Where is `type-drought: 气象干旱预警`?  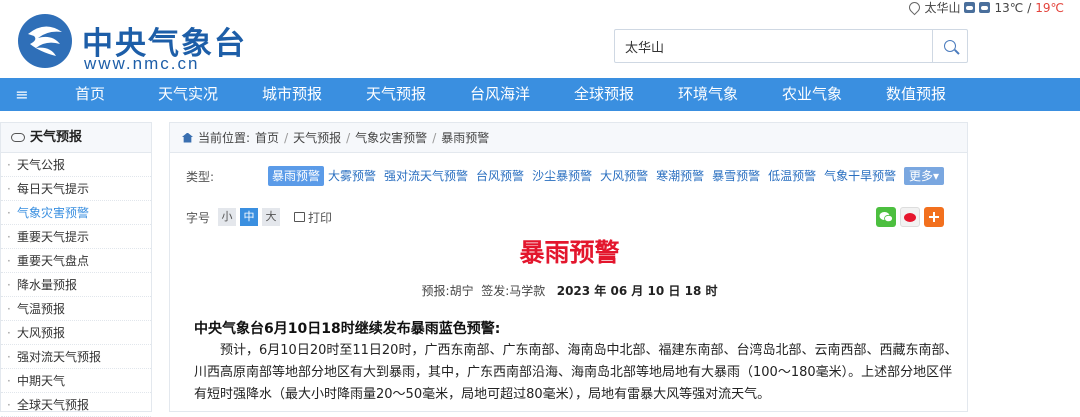 type-drought: 气象干旱预警 is located at coordinates (860, 176).